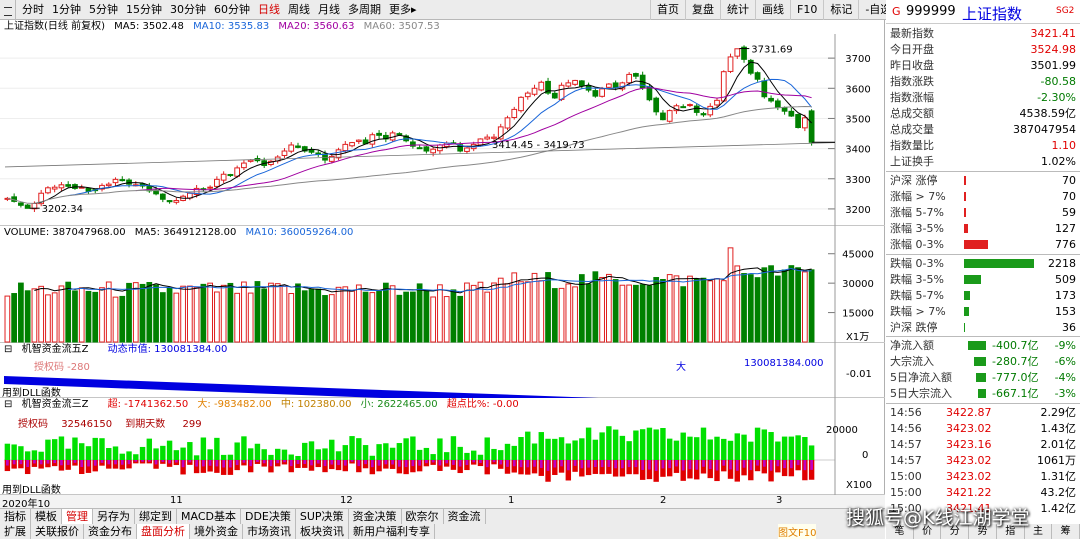 The image size is (1080, 539). Describe the element at coordinates (375, 516) in the screenshot. I see `indicator-tab: 资金决策` at that location.